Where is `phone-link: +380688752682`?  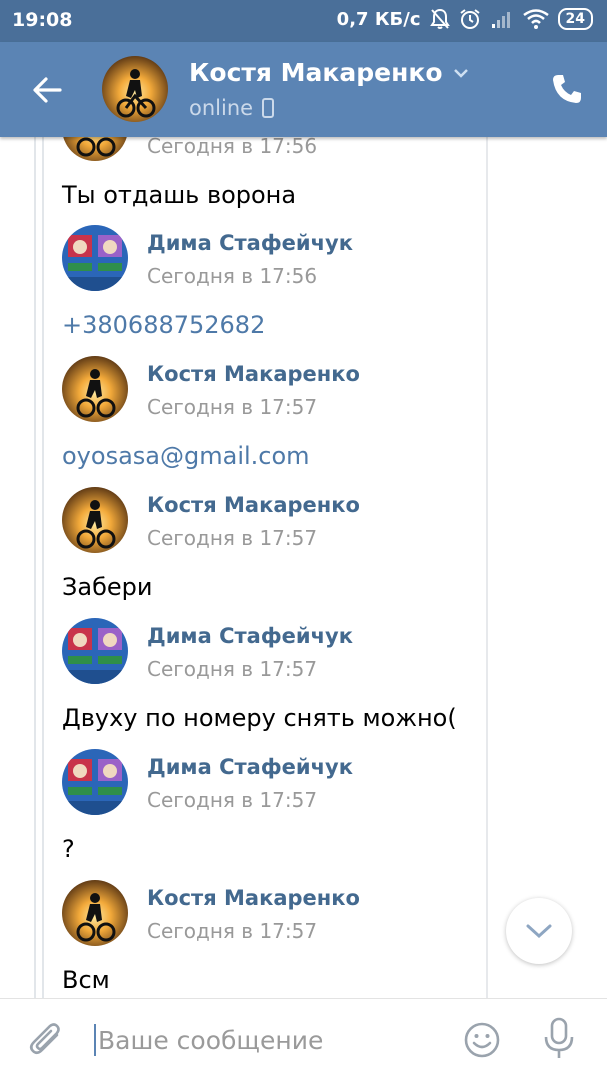 phone-link: +380688752682 is located at coordinates (163, 325).